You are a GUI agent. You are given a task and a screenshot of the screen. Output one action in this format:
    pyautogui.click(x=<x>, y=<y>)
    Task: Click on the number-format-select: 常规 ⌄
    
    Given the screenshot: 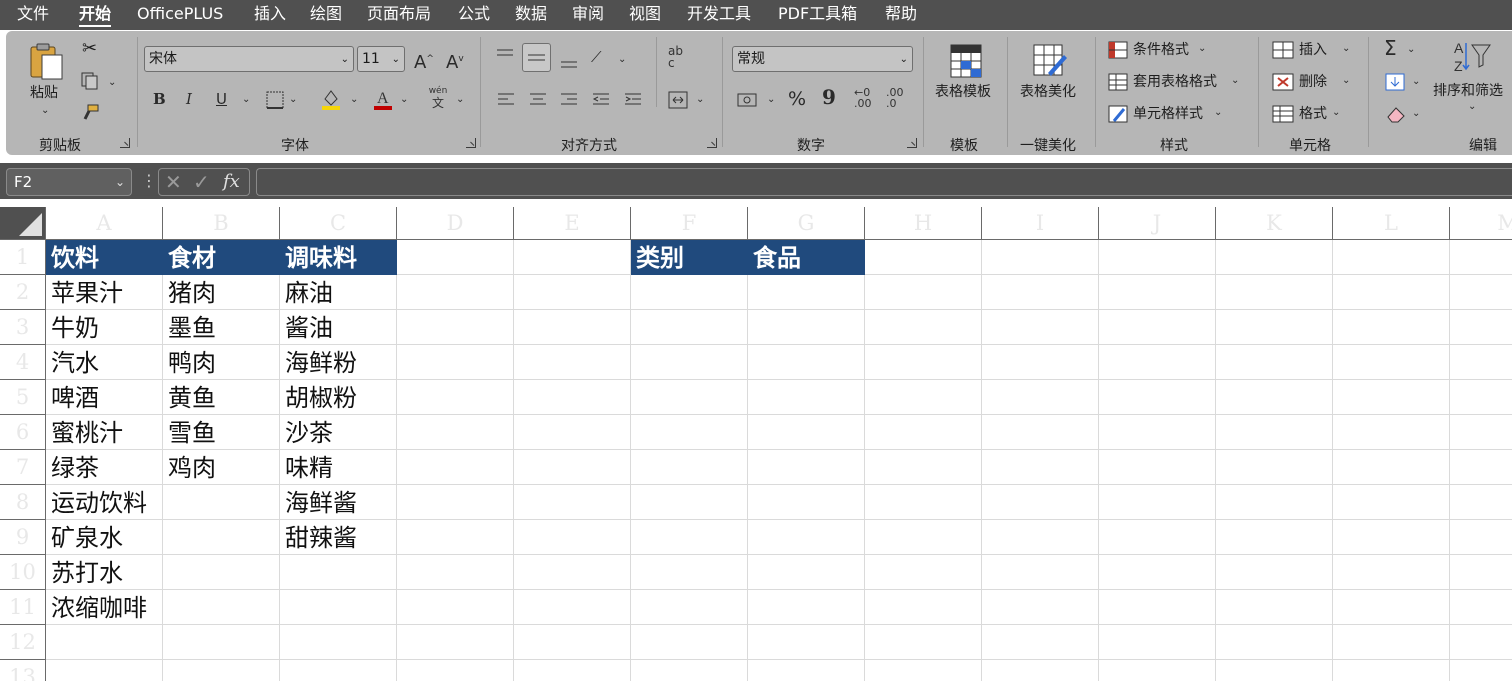 What is the action you would take?
    pyautogui.click(x=822, y=59)
    